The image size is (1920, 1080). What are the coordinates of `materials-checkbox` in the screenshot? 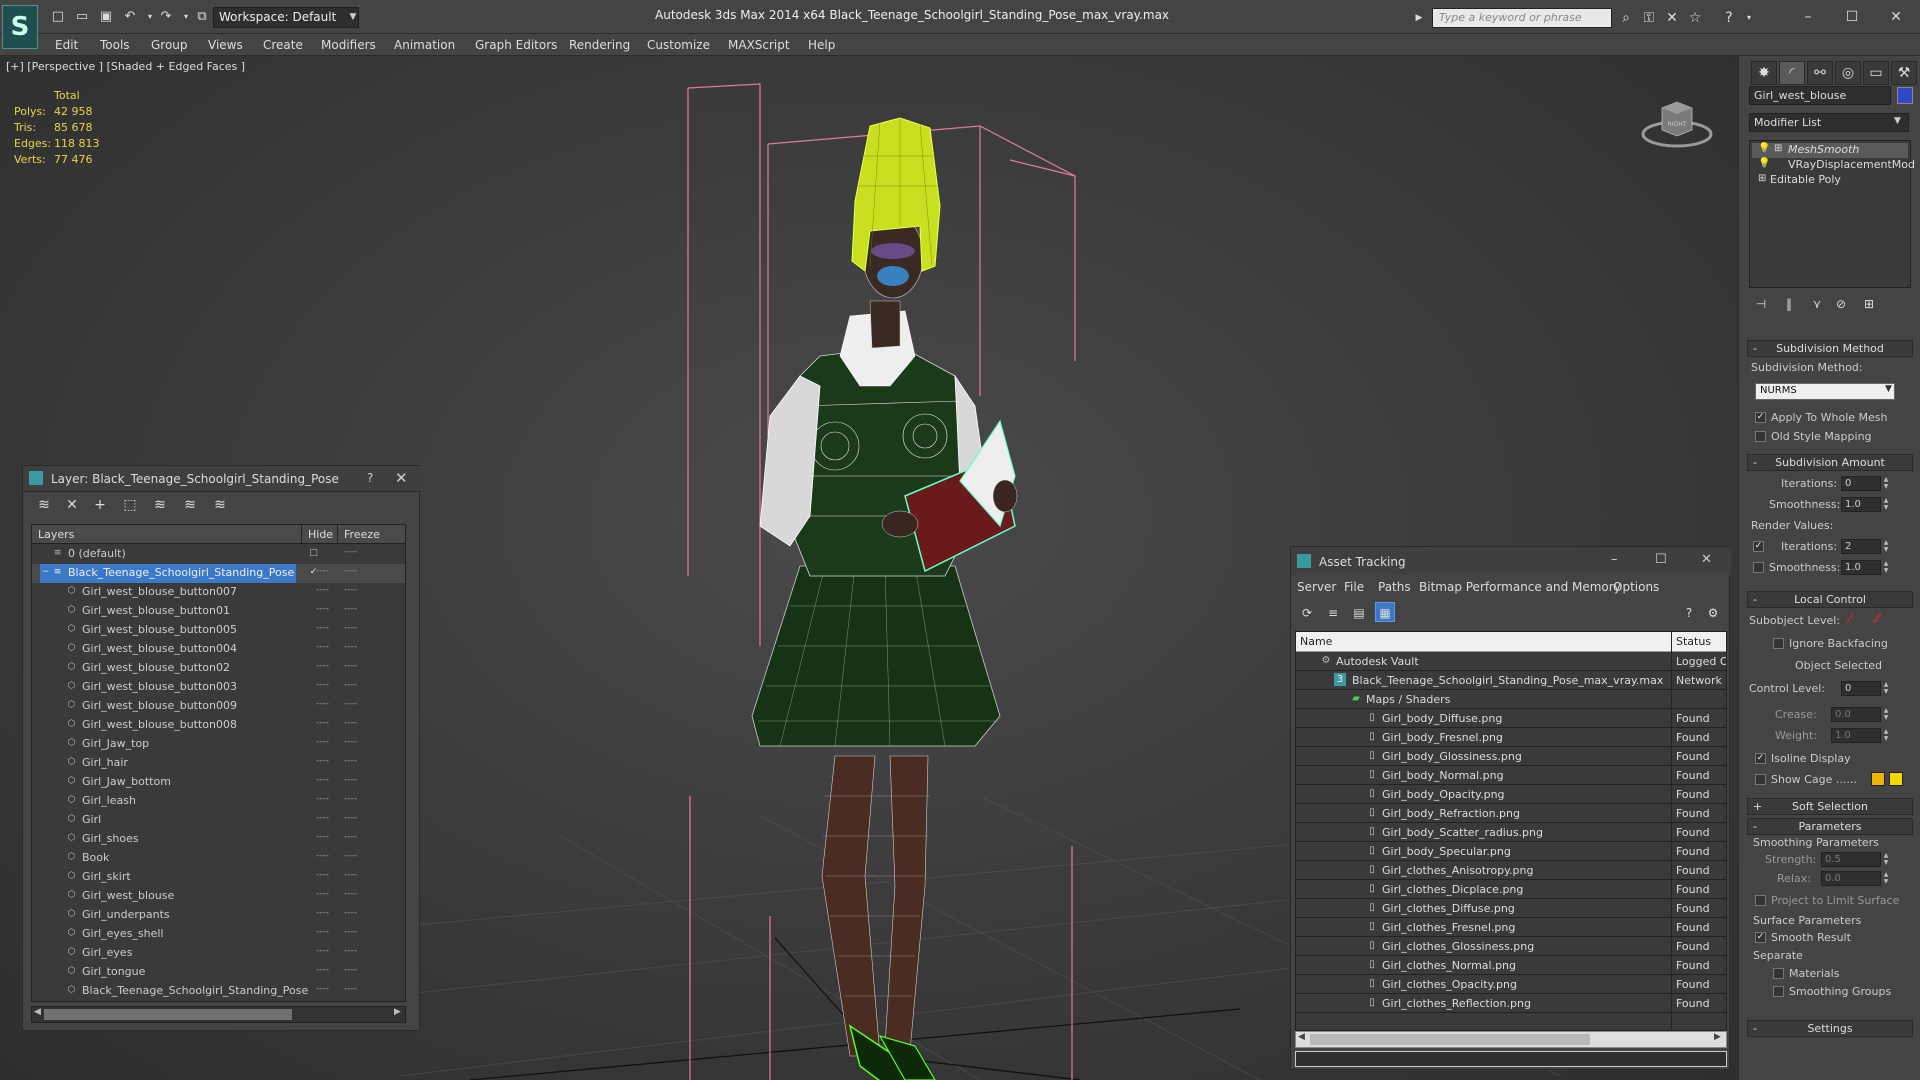 It's located at (1778, 973).